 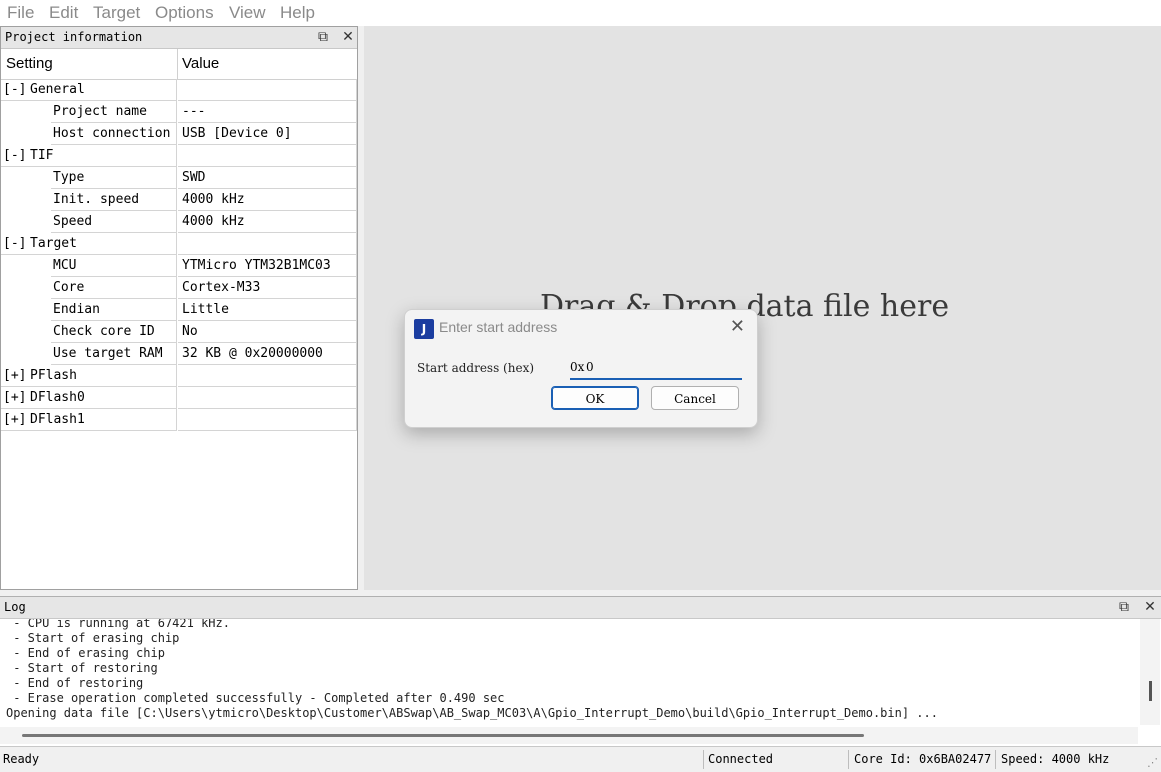 What do you see at coordinates (267, 112) in the screenshot?
I see `setting-value: ---` at bounding box center [267, 112].